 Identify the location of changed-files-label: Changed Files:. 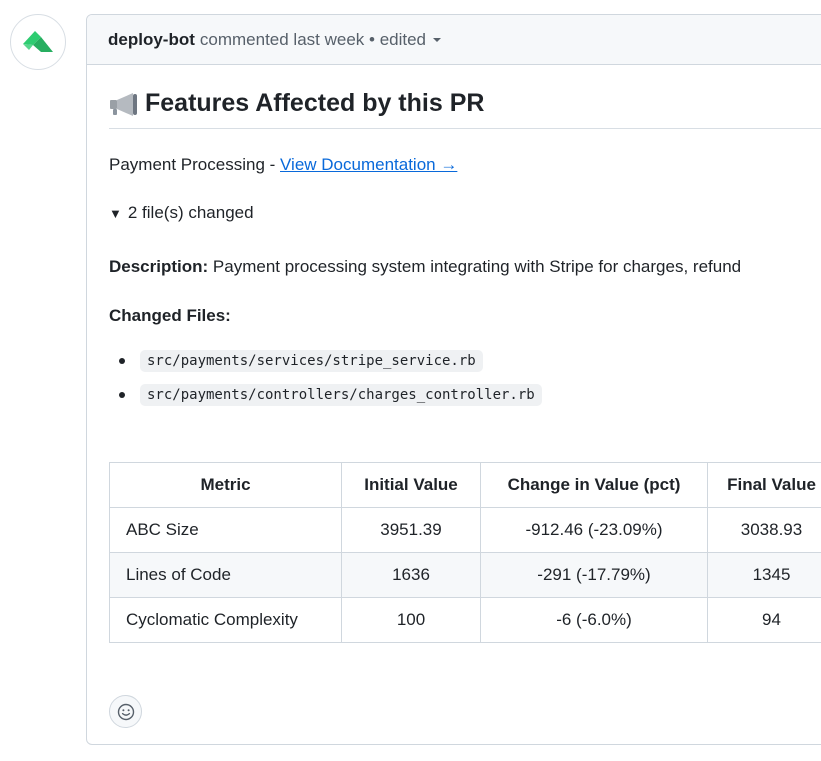
(170, 315).